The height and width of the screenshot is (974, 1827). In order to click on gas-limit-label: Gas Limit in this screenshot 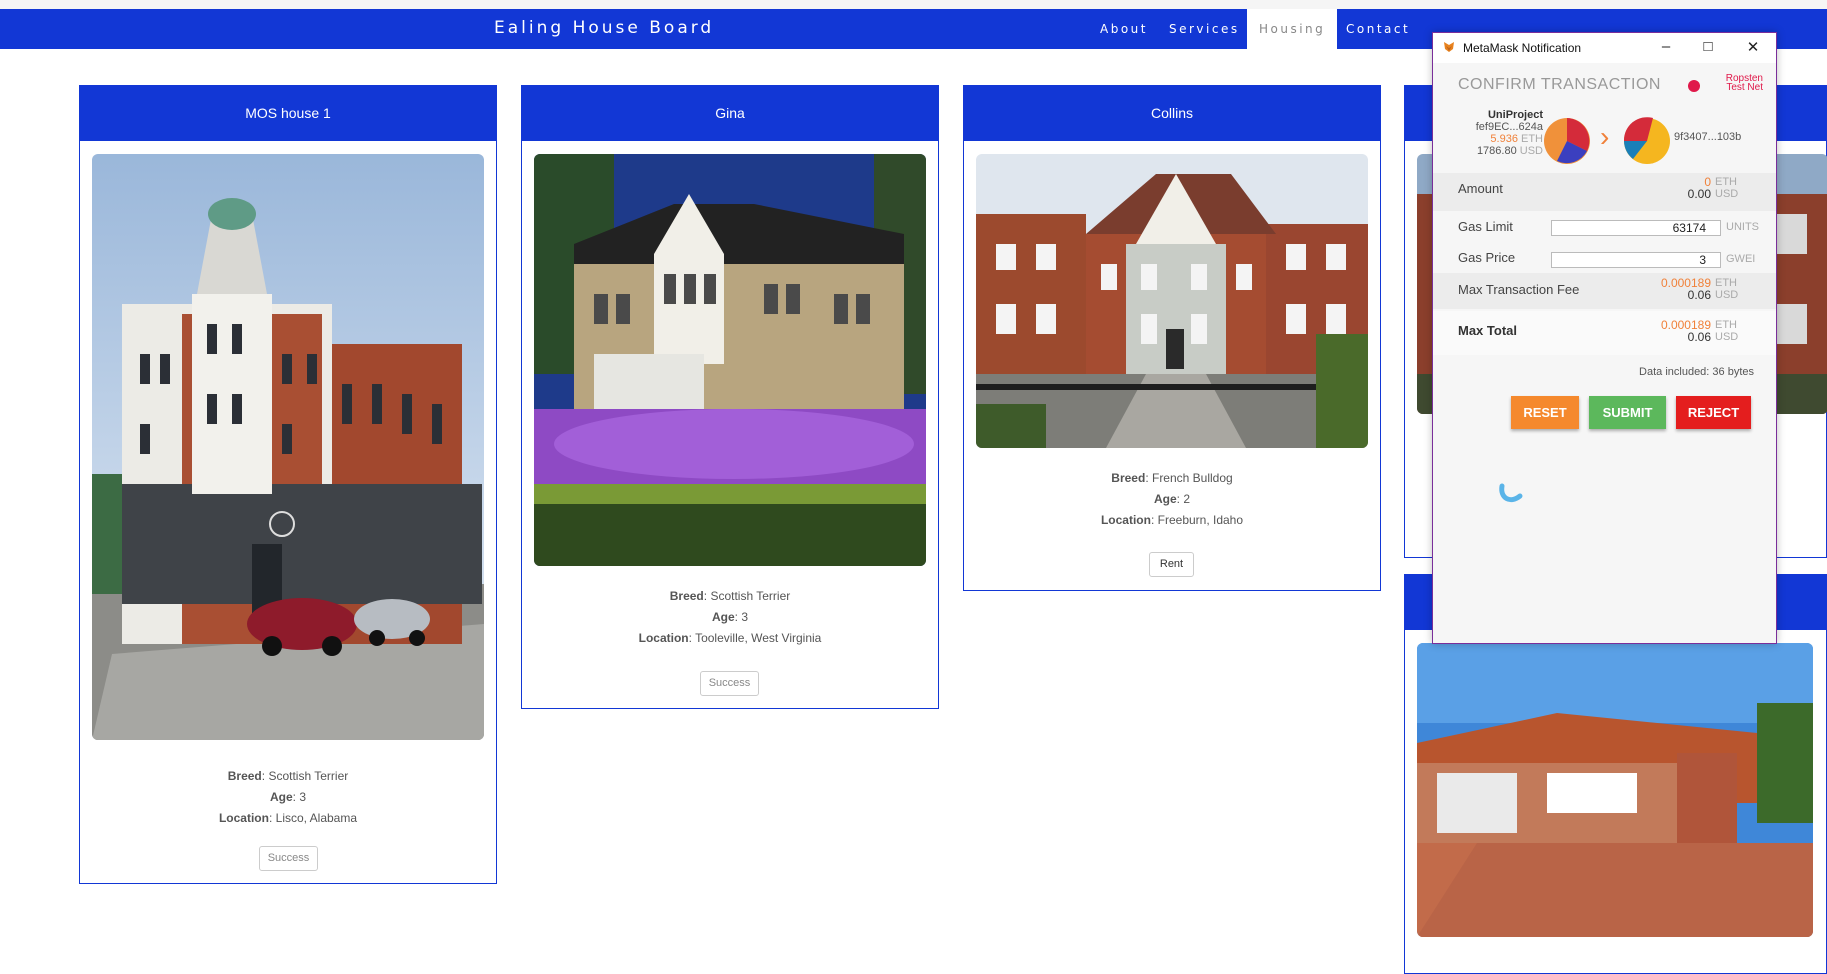, I will do `click(1485, 226)`.